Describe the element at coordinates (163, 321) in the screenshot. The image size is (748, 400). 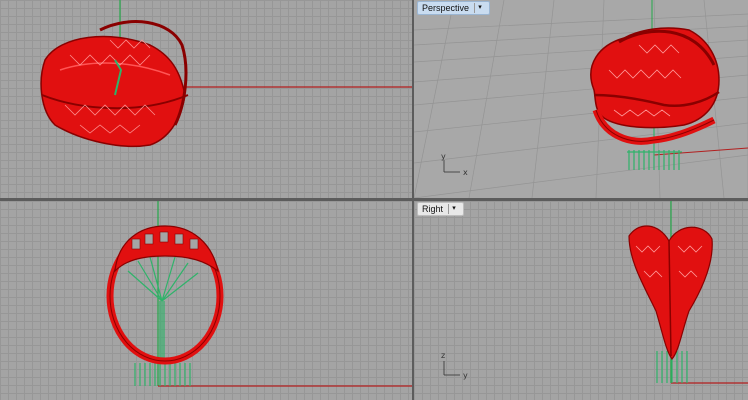
I see `support-structure` at that location.